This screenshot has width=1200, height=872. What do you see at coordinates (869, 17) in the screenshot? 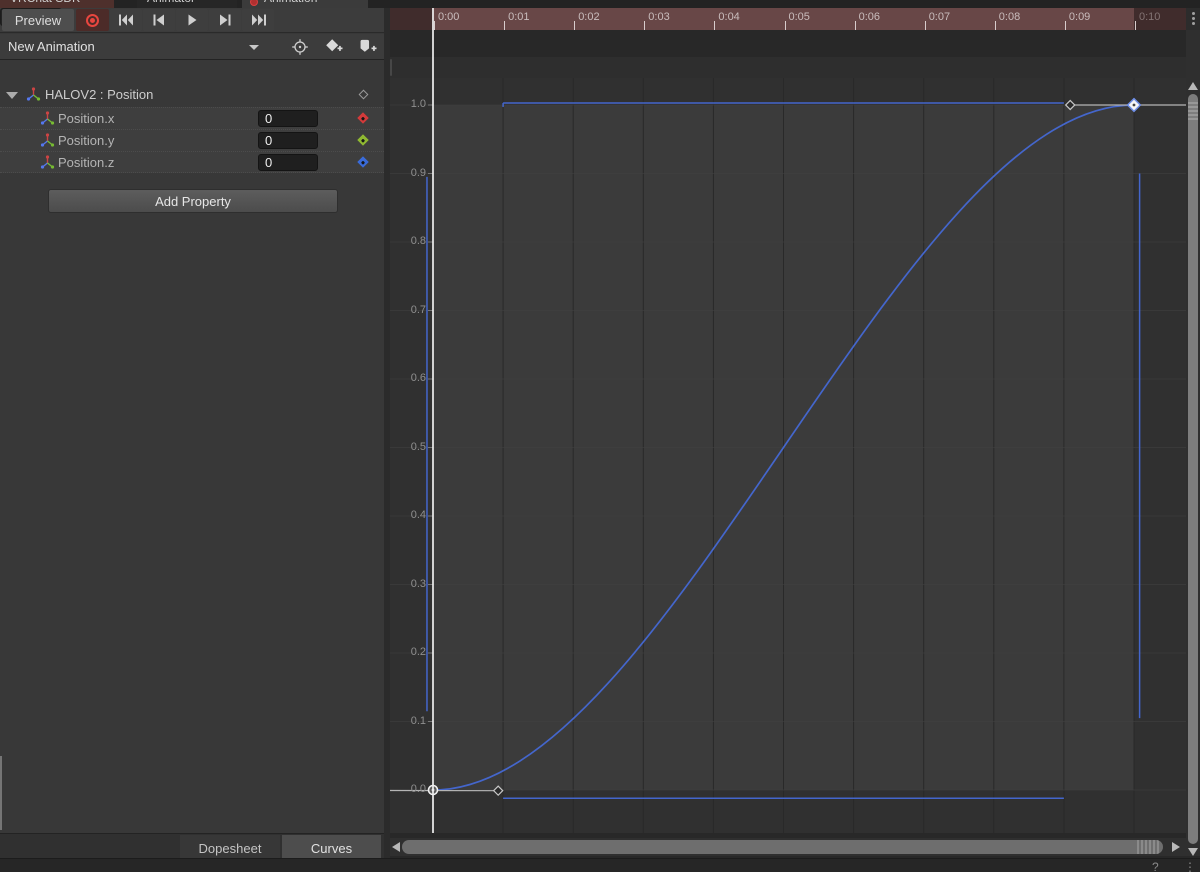
I see `ruler-tick-label: 0:06` at bounding box center [869, 17].